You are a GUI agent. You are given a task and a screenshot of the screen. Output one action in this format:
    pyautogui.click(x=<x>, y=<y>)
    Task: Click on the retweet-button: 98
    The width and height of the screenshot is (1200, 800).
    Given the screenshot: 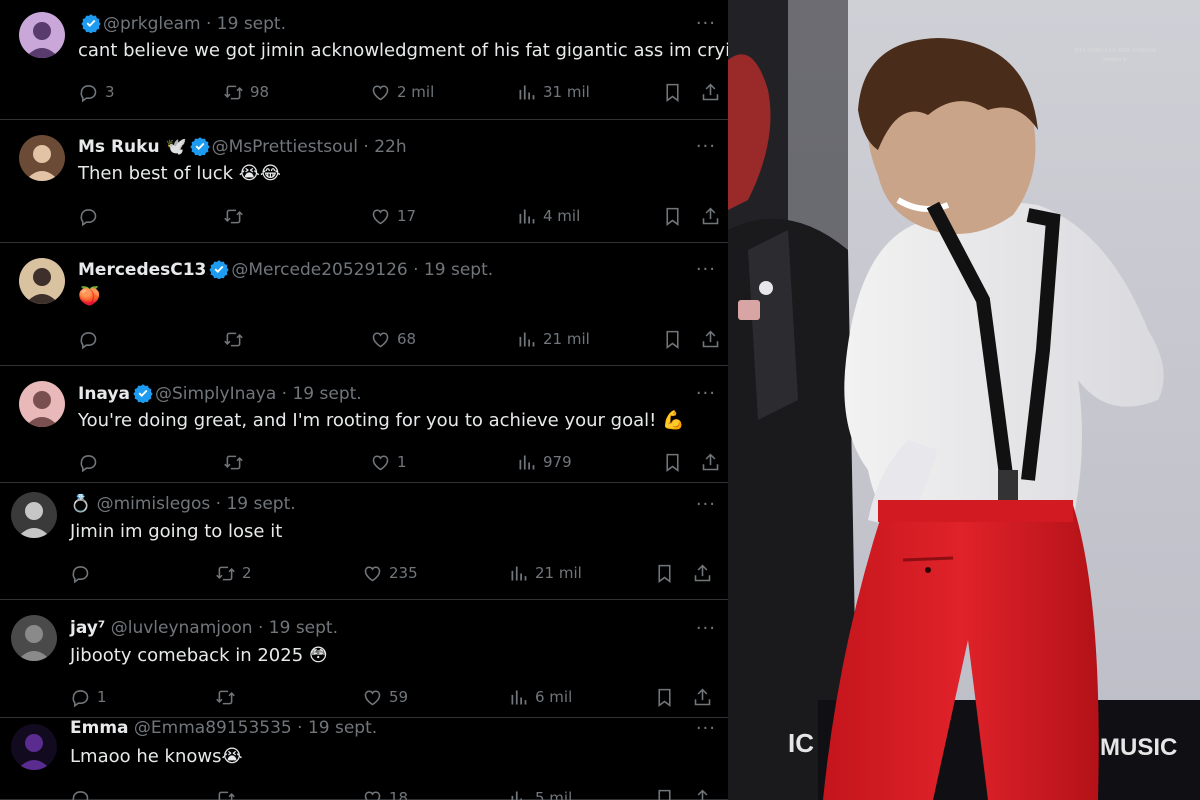 What is the action you would take?
    pyautogui.click(x=246, y=92)
    